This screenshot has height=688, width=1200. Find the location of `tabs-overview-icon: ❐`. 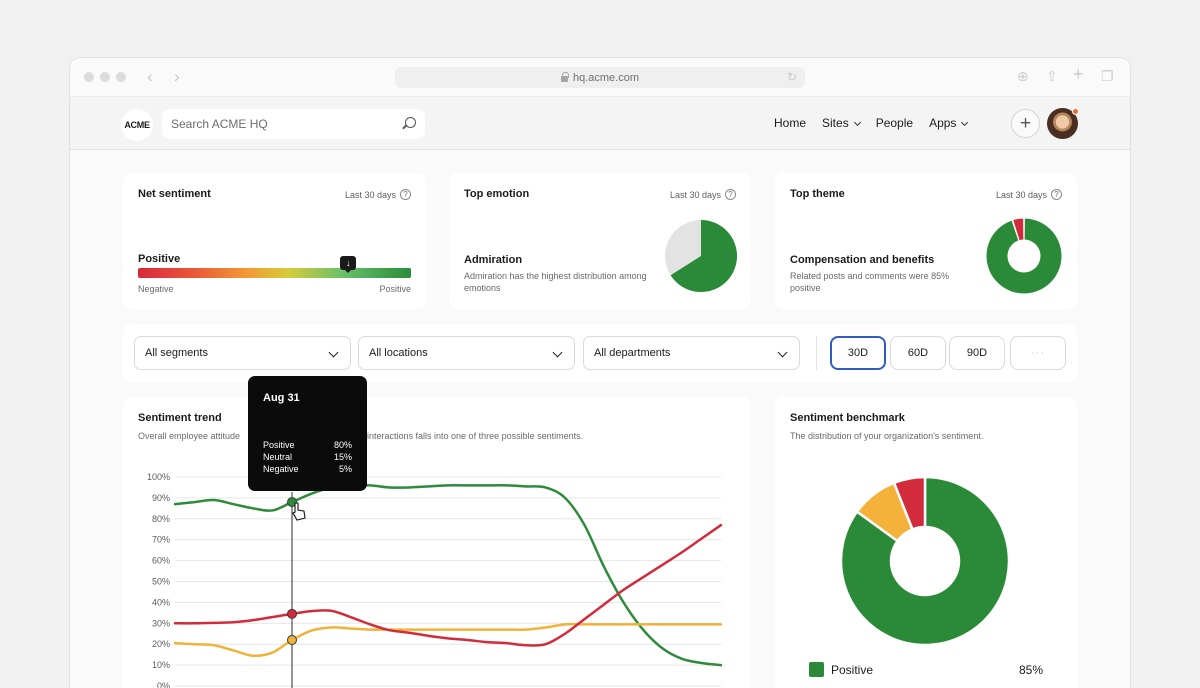

tabs-overview-icon: ❐ is located at coordinates (1107, 76).